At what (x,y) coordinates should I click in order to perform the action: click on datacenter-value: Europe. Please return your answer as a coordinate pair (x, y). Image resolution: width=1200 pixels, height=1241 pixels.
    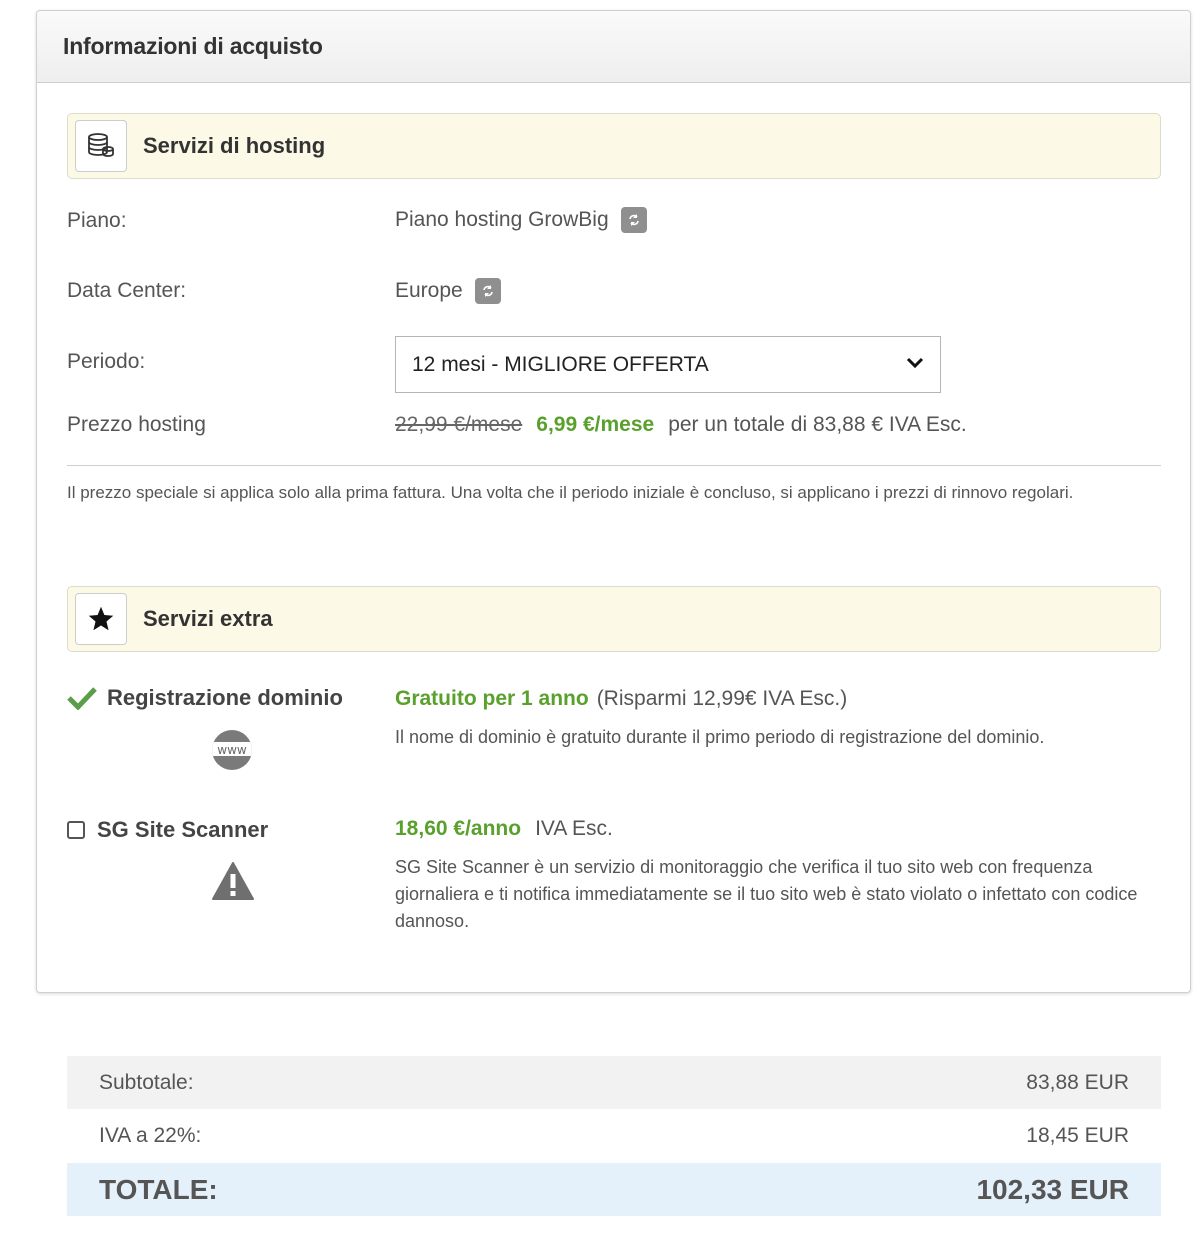
    Looking at the image, I should click on (429, 290).